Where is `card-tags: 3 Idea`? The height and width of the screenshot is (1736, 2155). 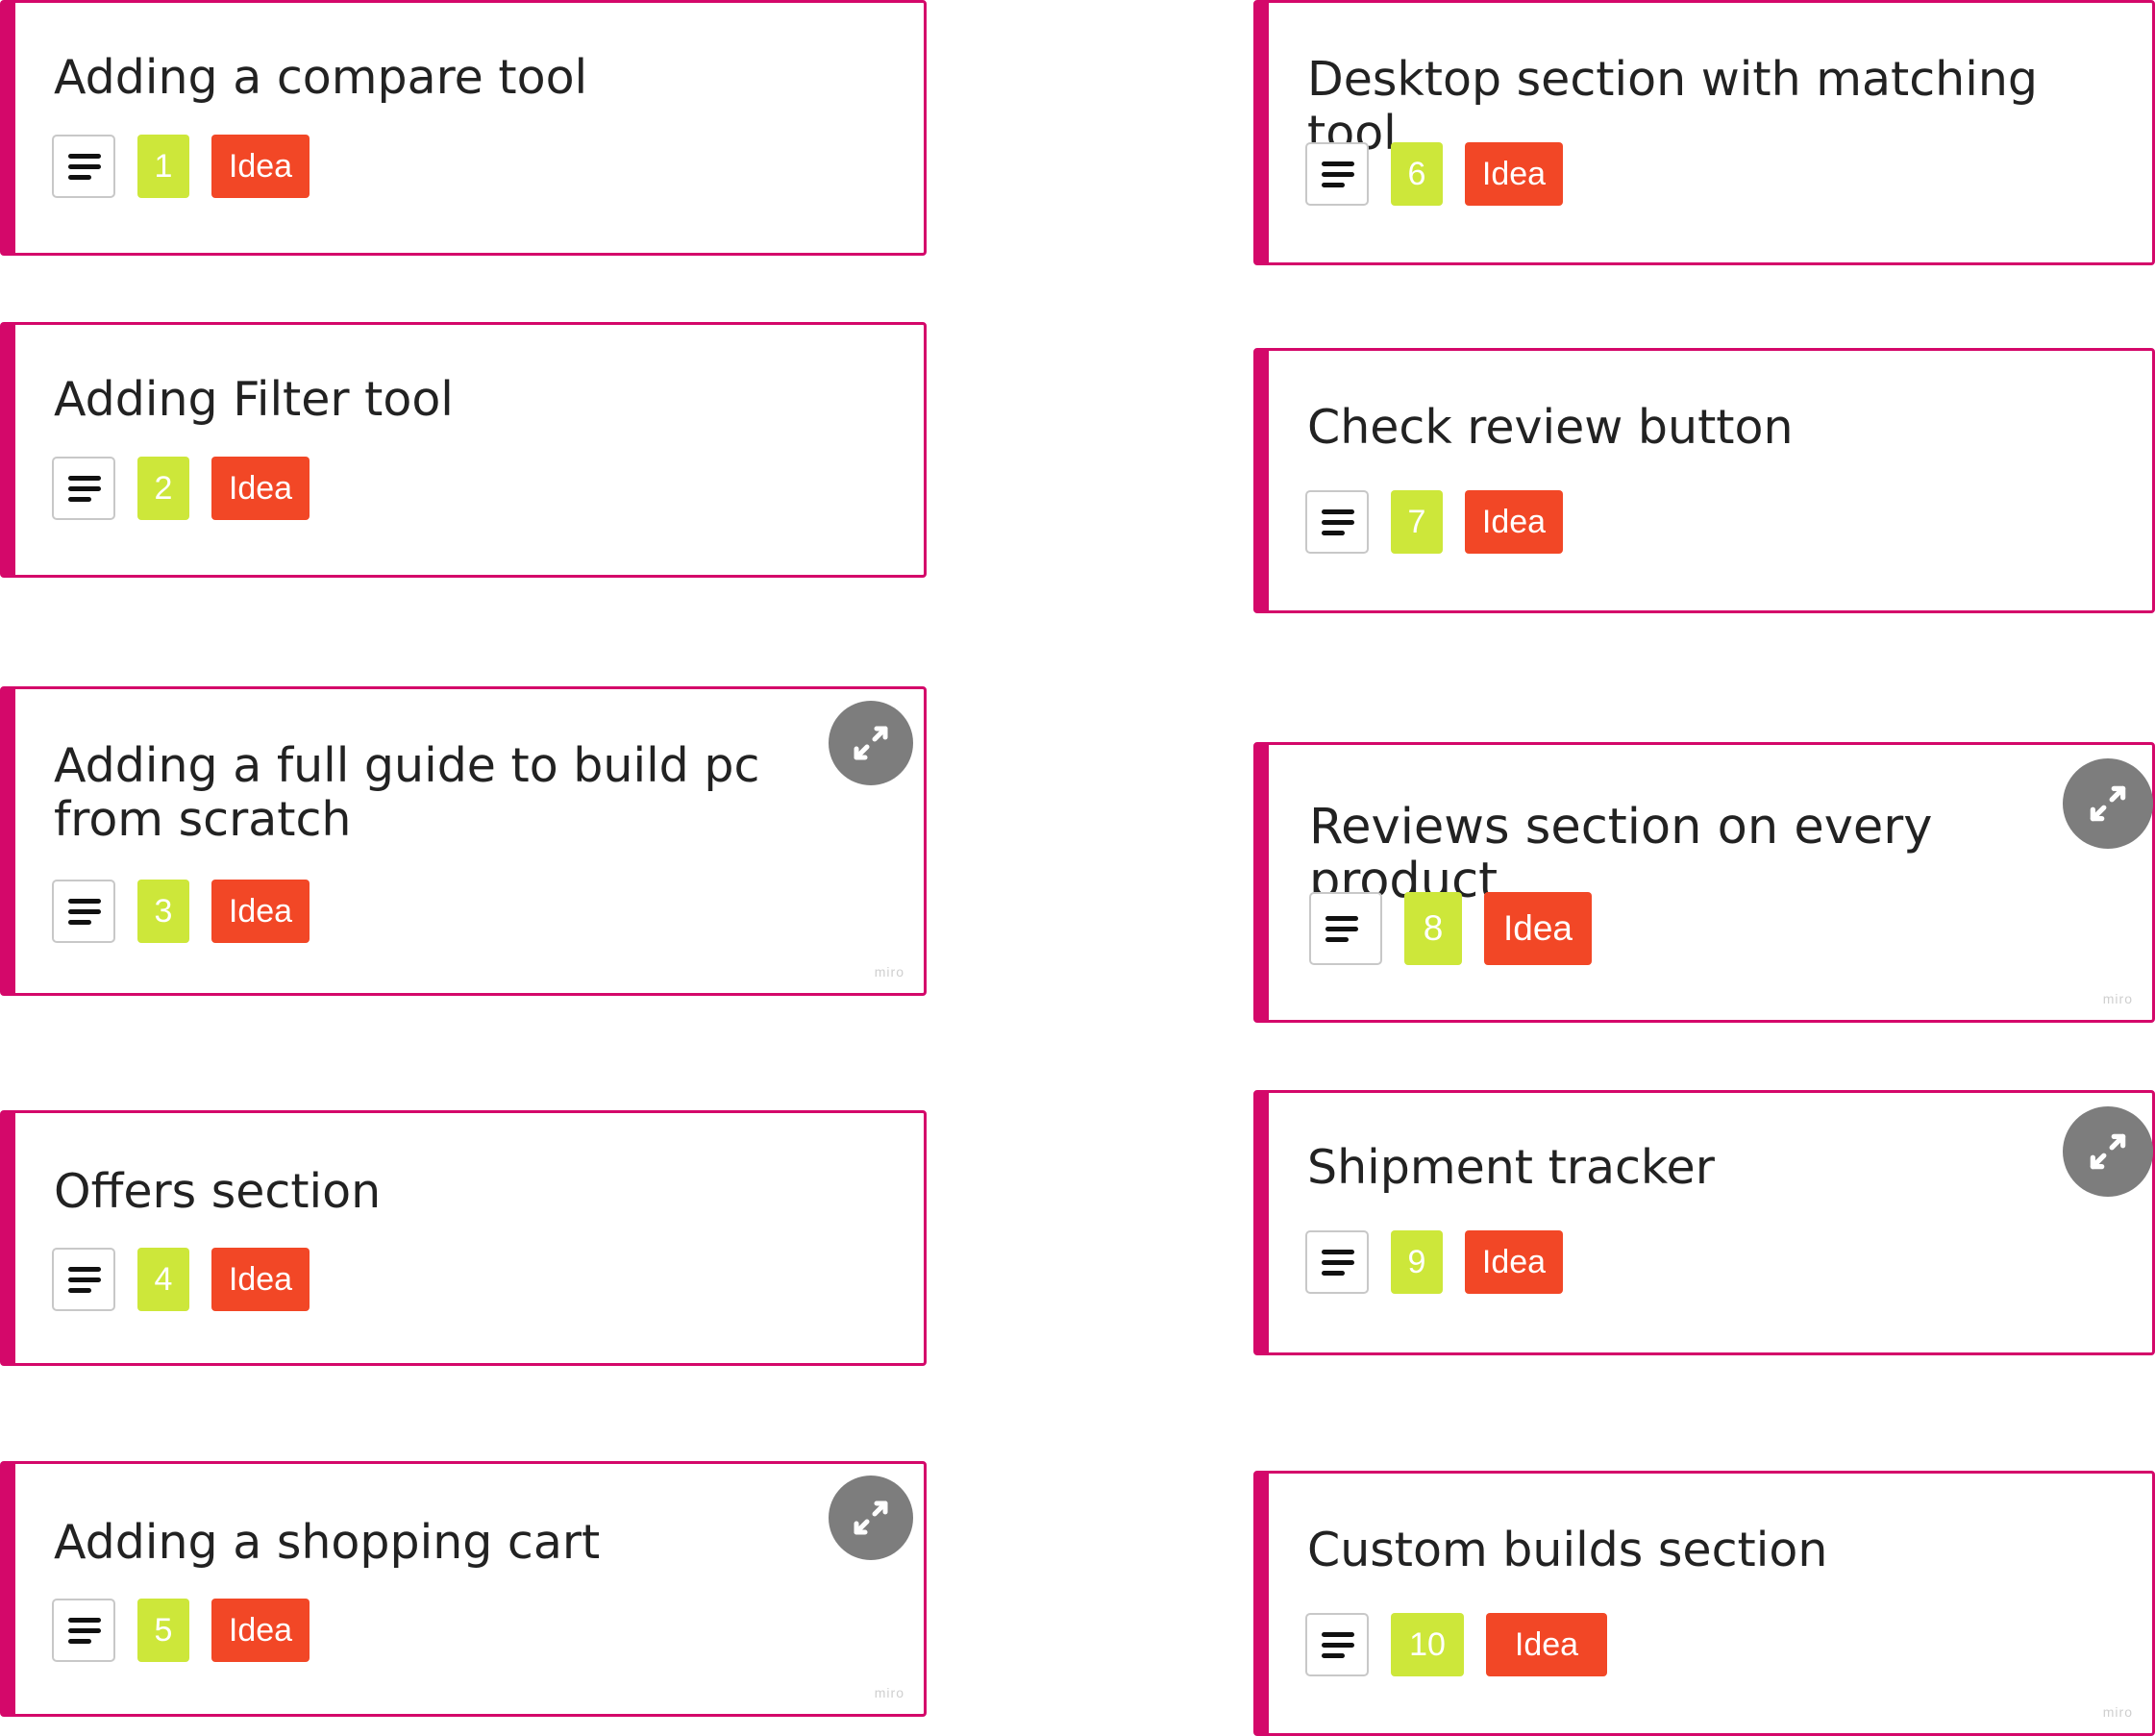 card-tags: 3 Idea is located at coordinates (181, 911).